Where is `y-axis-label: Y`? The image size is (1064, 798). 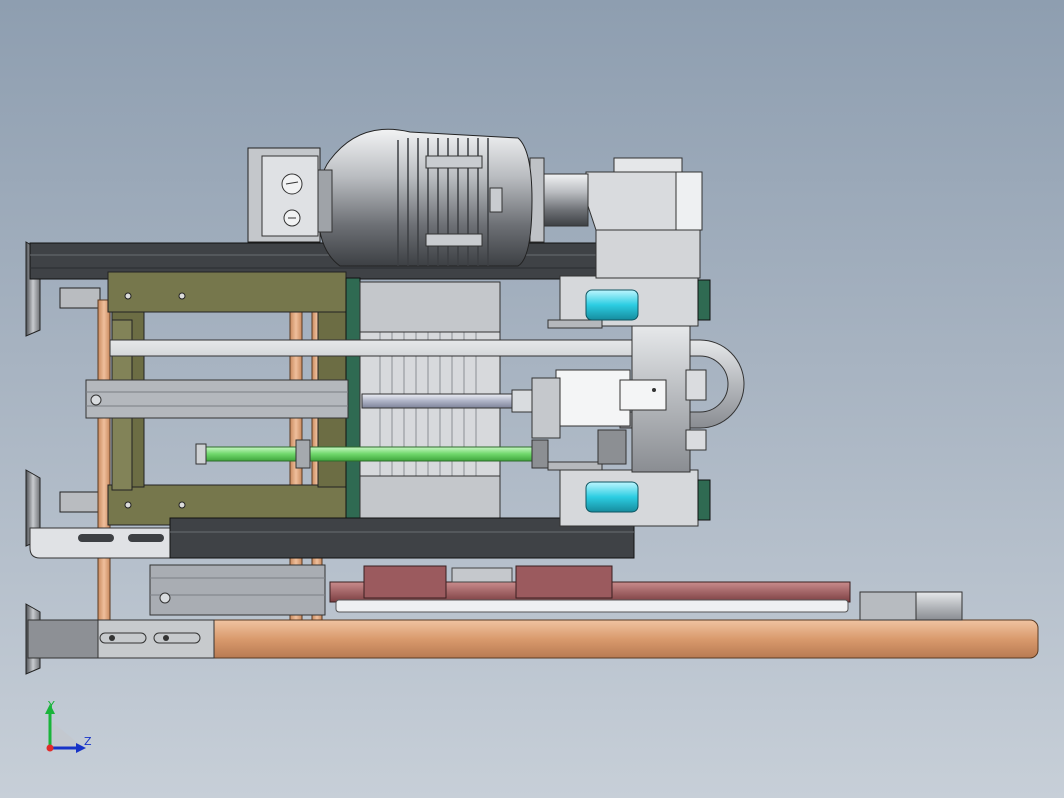
y-axis-label: Y is located at coordinates (51, 705).